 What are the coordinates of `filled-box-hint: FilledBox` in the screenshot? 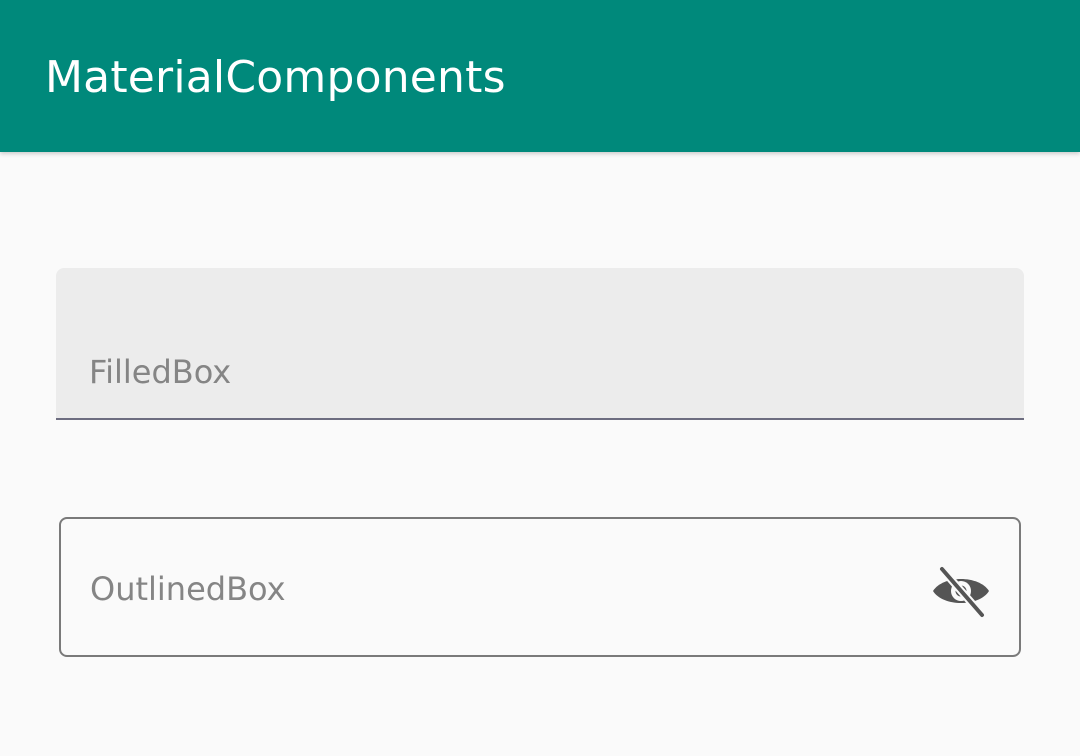 It's located at (160, 372).